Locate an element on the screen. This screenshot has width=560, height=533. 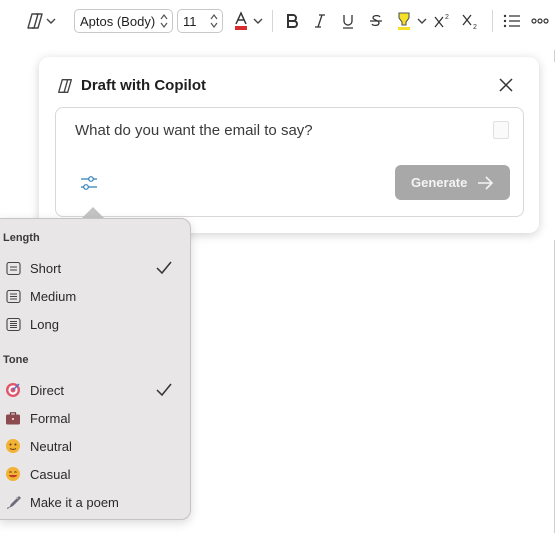
menu-item-label: Medium is located at coordinates (53, 296).